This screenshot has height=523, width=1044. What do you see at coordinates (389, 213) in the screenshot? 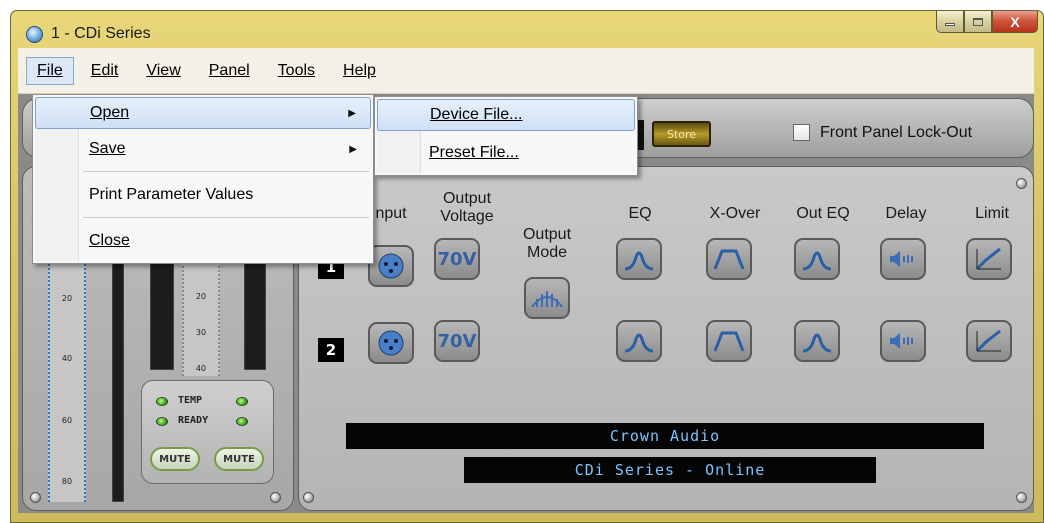
I see `column-label-input: Input` at bounding box center [389, 213].